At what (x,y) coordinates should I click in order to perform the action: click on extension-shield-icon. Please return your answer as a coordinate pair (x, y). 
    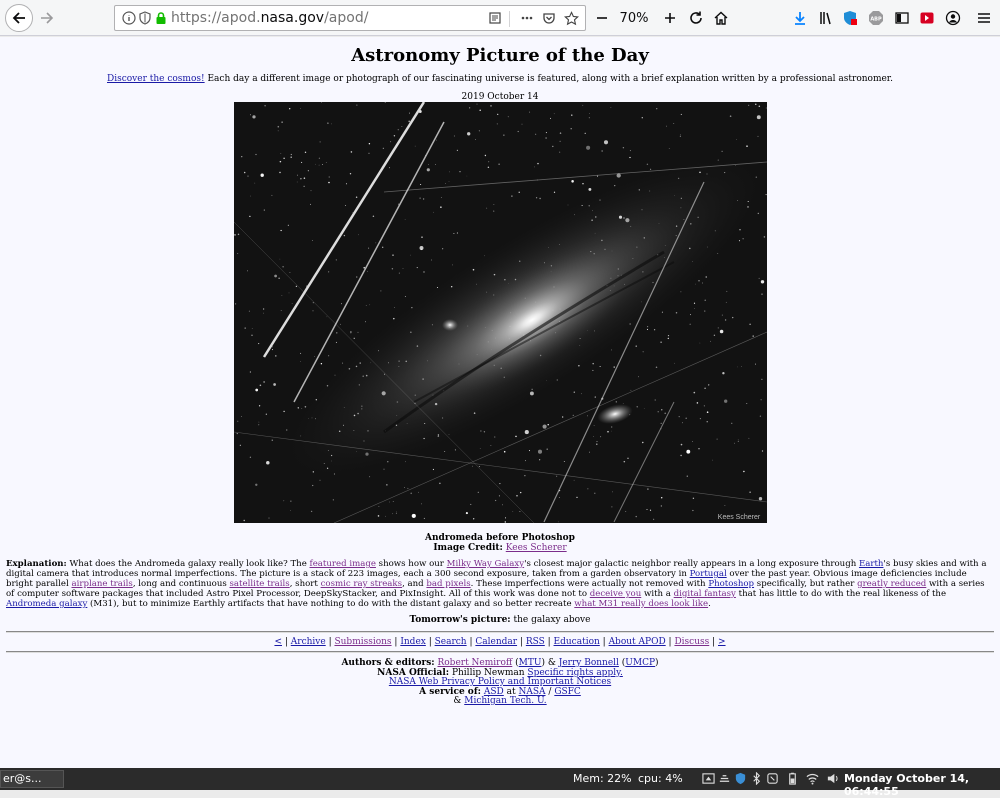
    Looking at the image, I should click on (850, 18).